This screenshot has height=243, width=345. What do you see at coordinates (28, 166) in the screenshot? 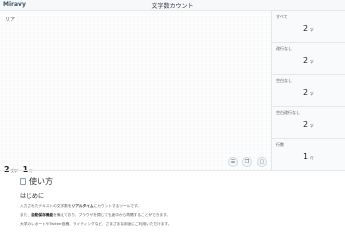
I see `line-count: 1行` at bounding box center [28, 166].